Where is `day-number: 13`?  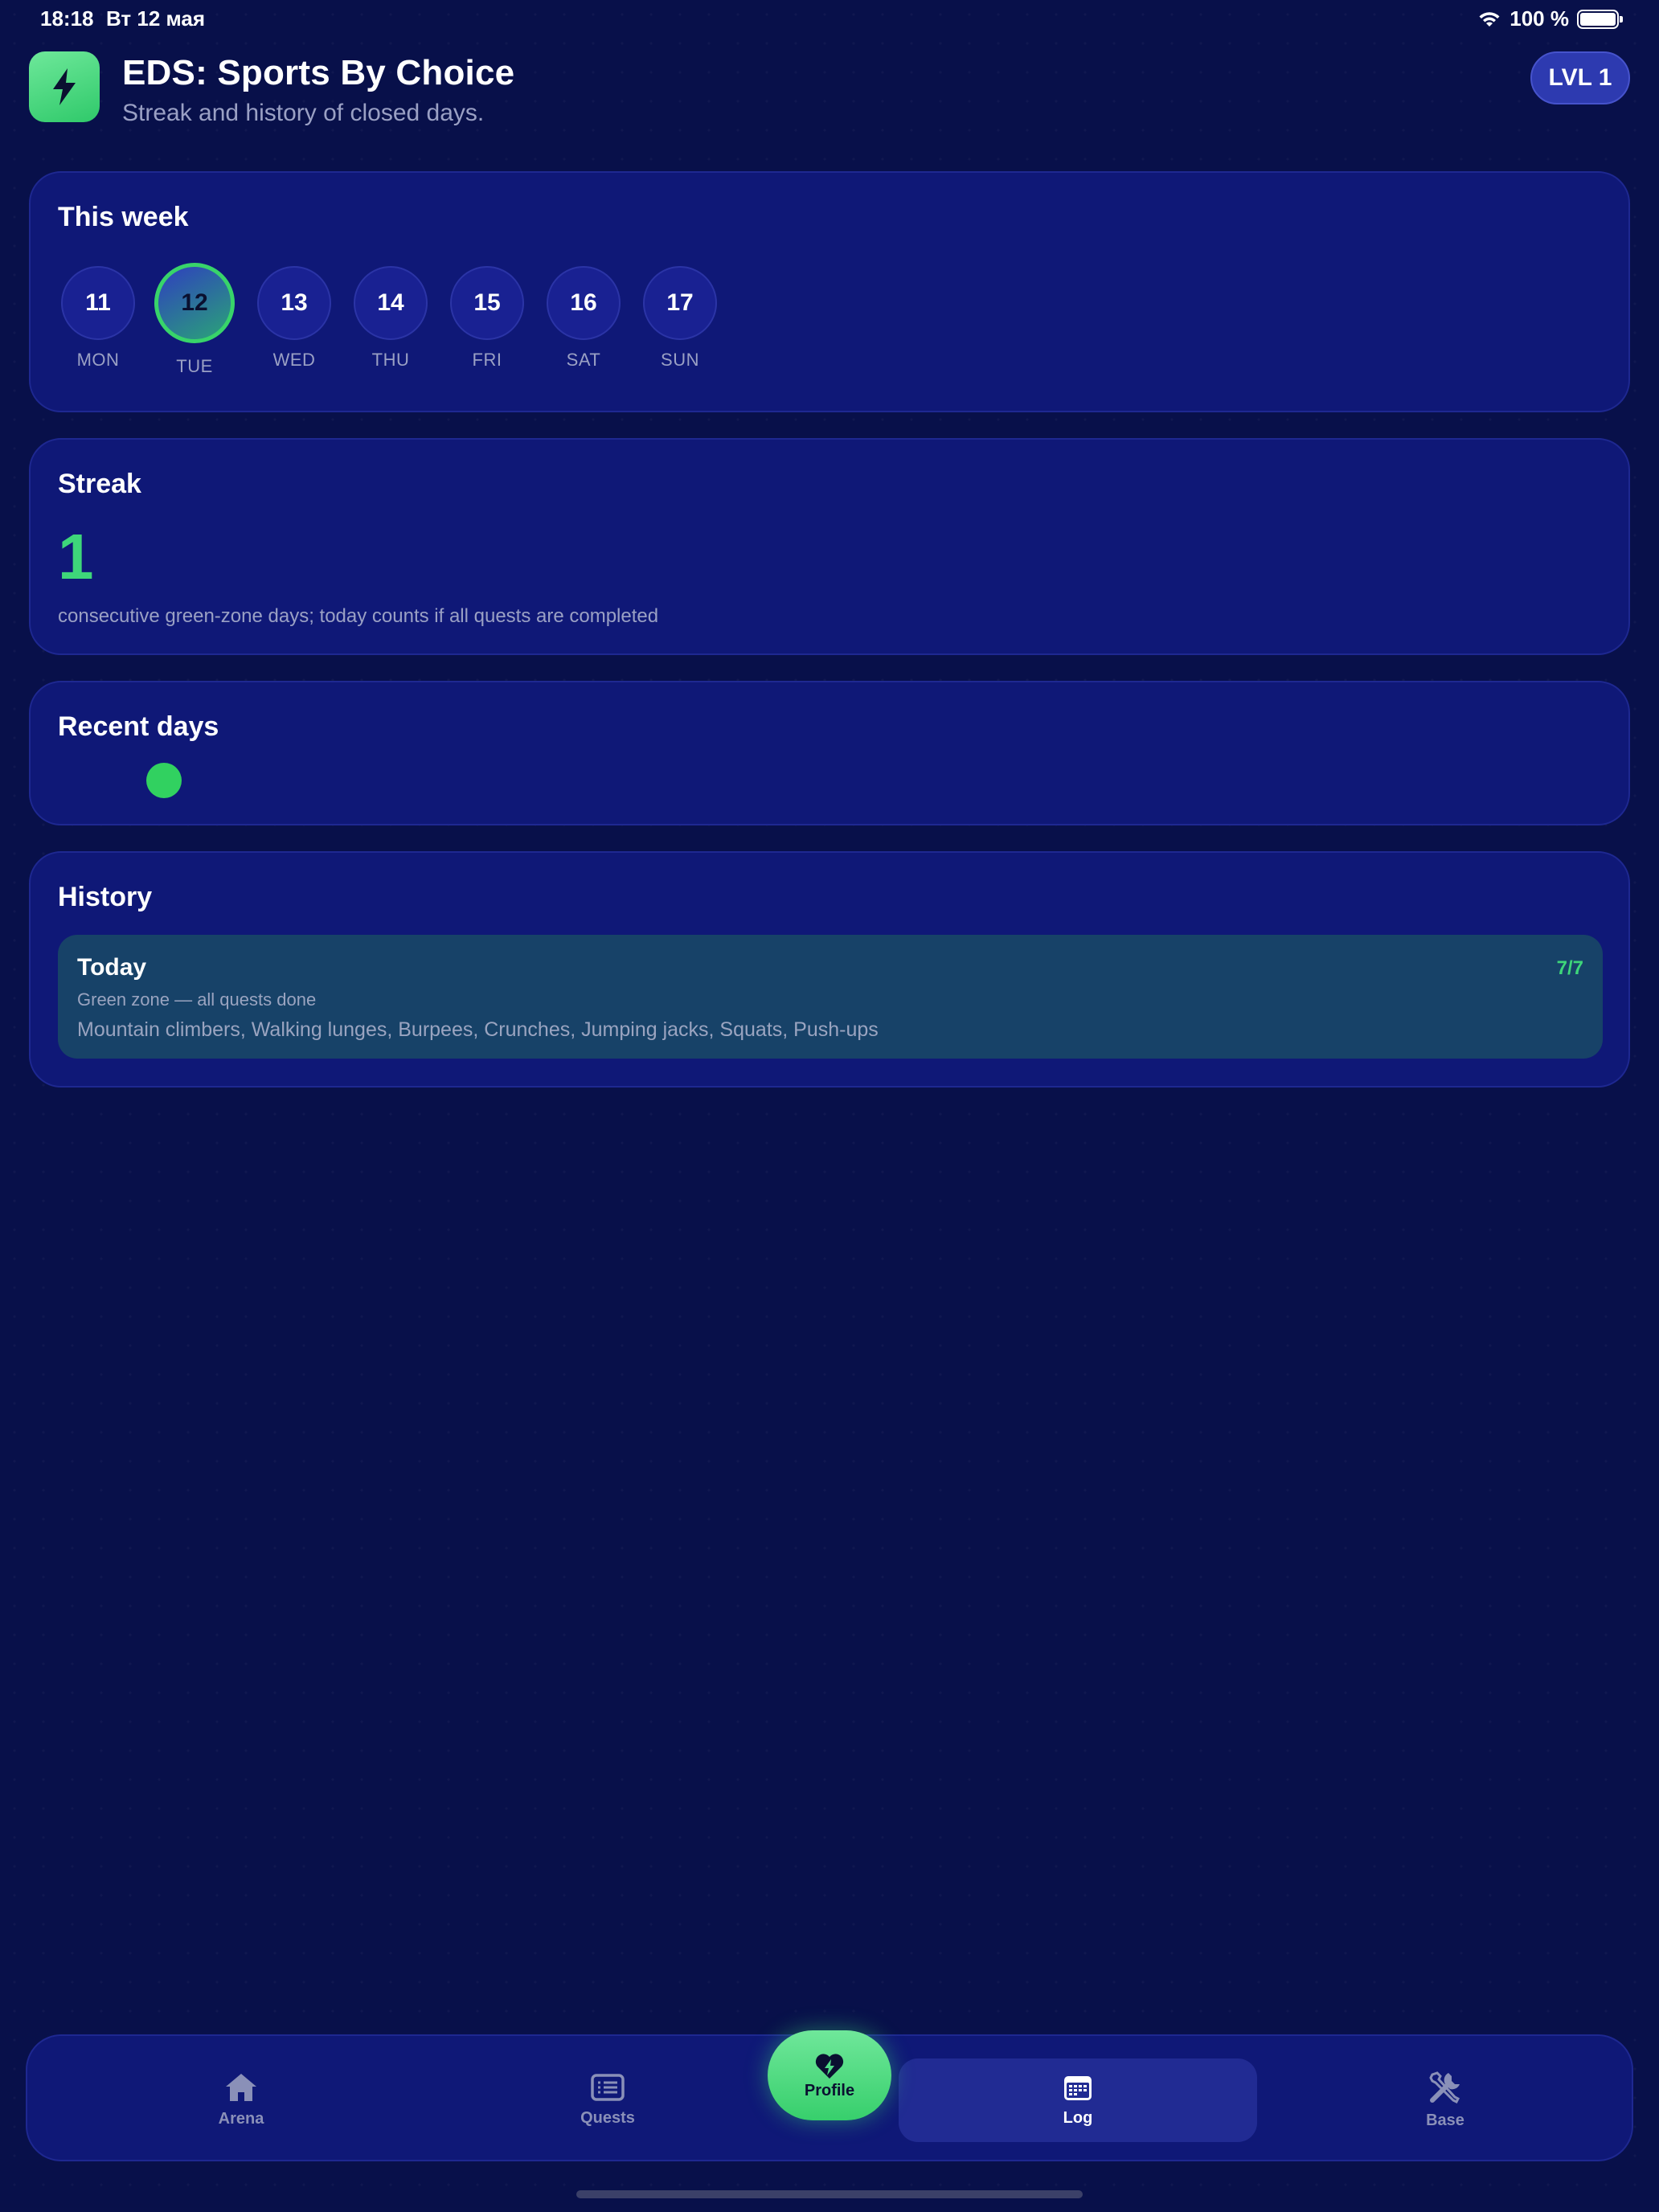
day-number: 13 is located at coordinates (294, 303).